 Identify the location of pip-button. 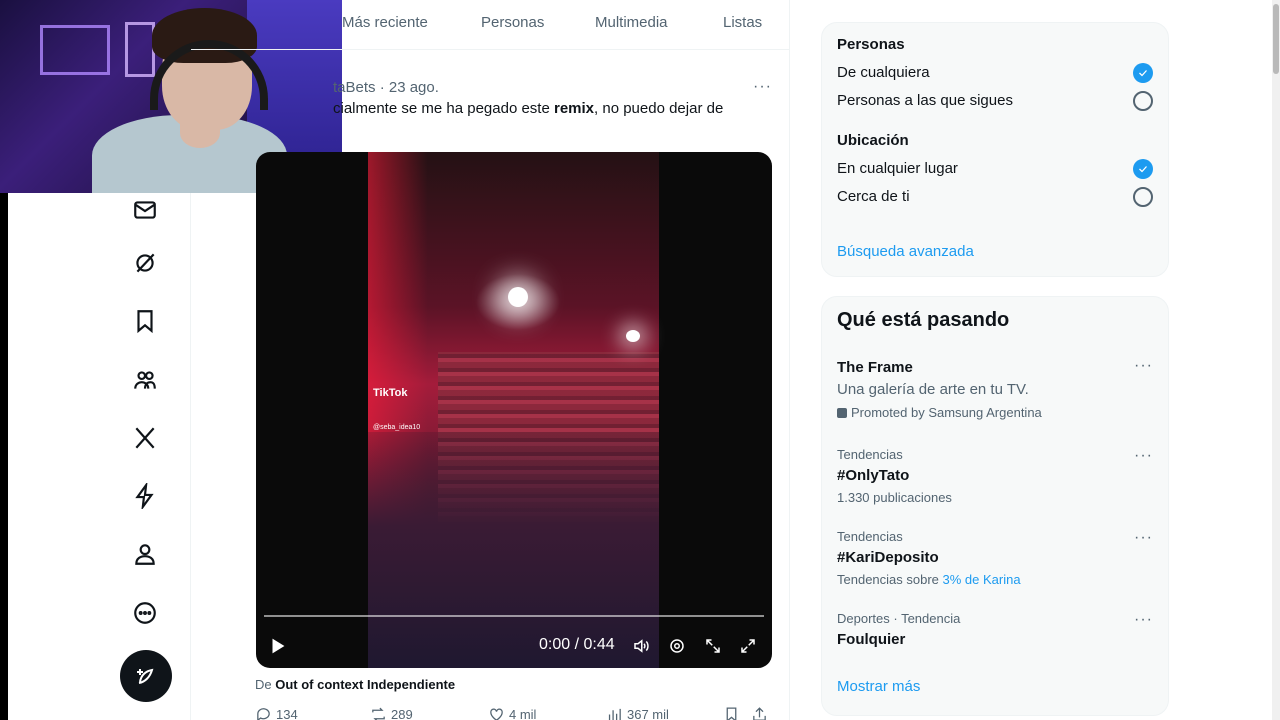
(713, 646).